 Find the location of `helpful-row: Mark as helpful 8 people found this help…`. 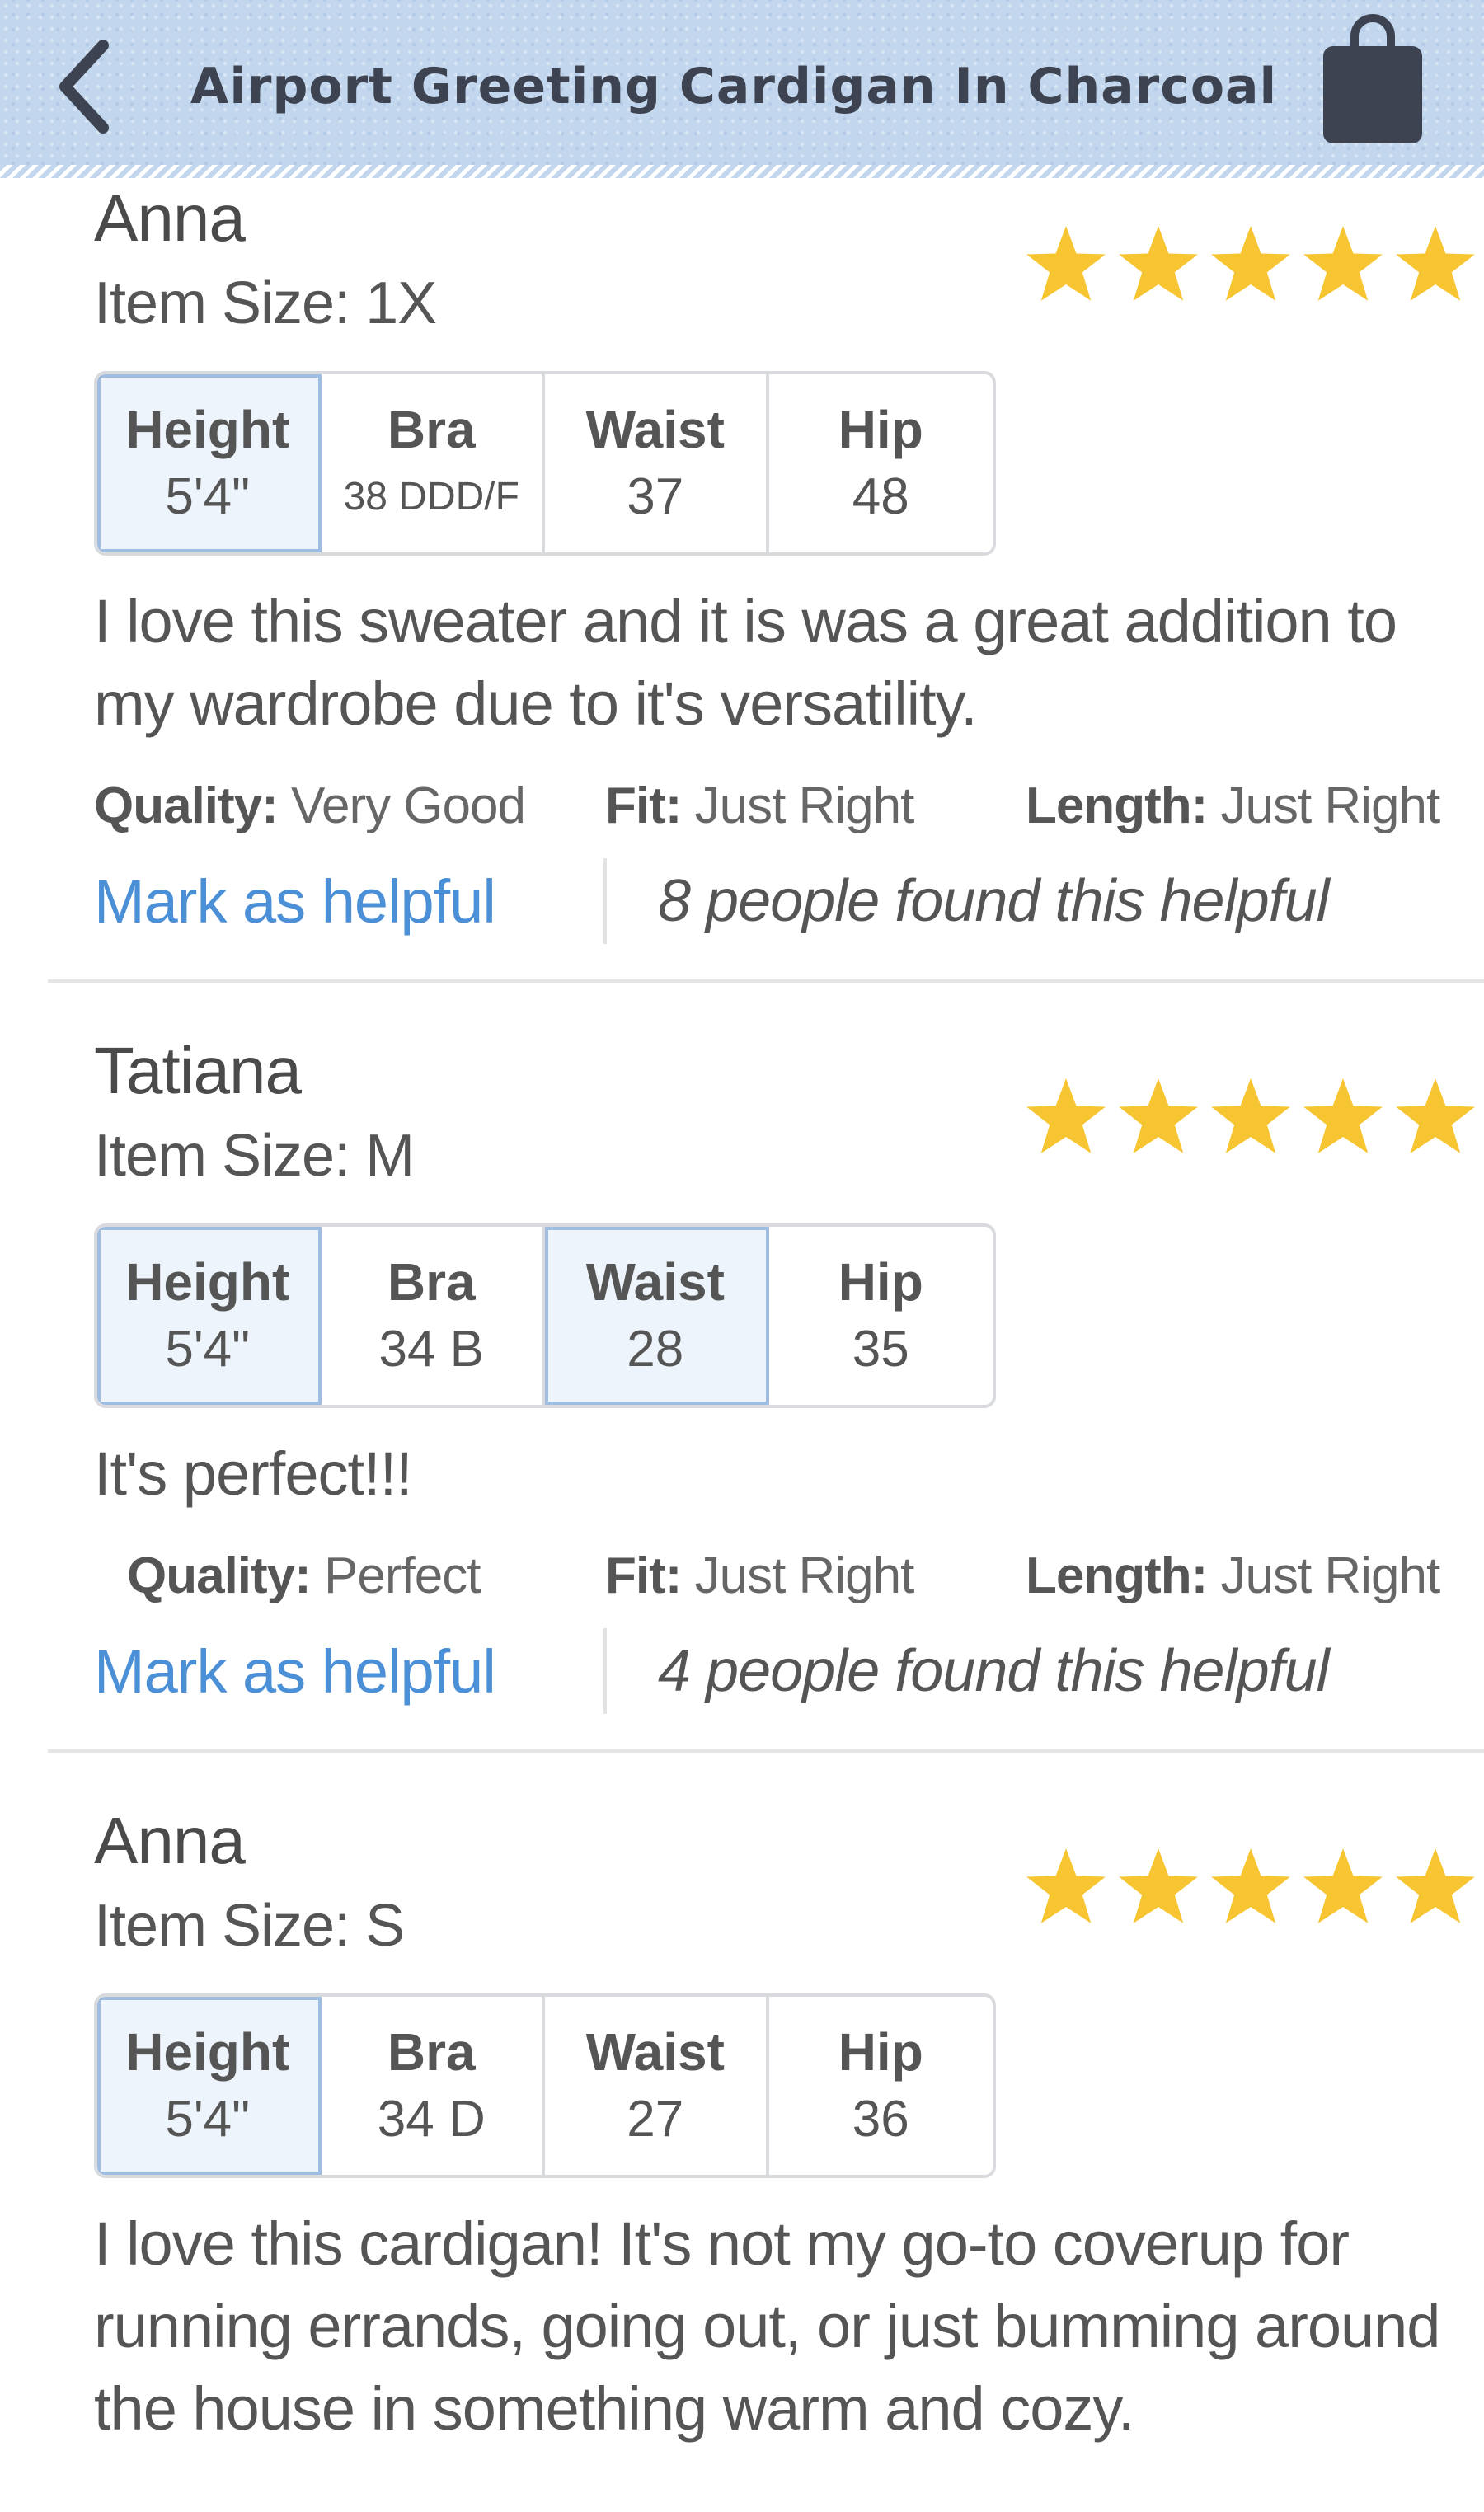

helpful-row: Mark as helpful 8 people found this help… is located at coordinates (789, 901).